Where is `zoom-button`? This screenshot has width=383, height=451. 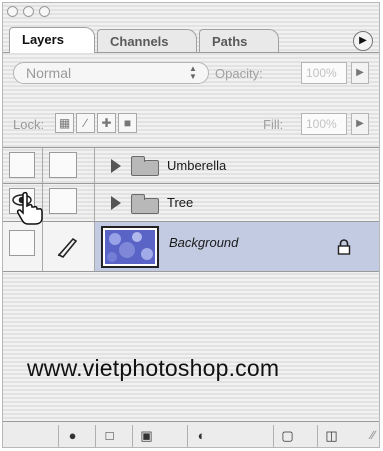 zoom-button is located at coordinates (44, 11).